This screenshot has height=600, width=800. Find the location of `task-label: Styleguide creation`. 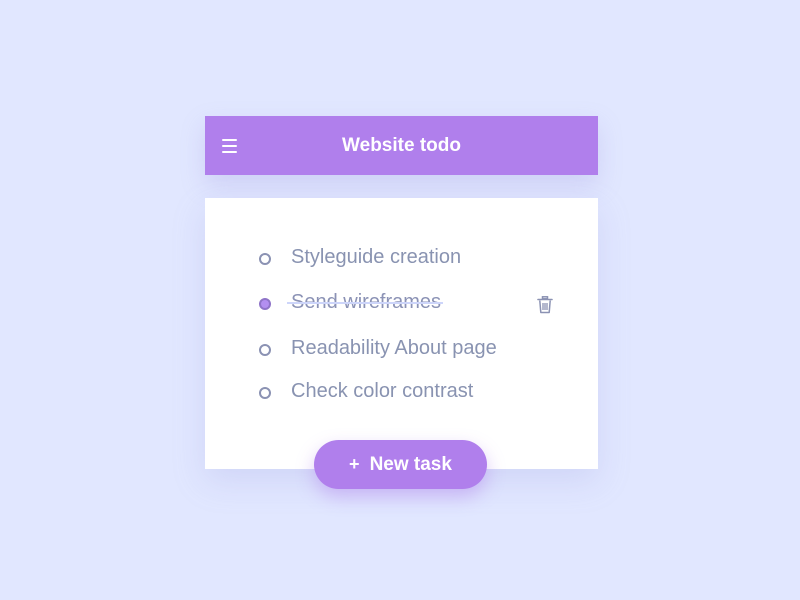

task-label: Styleguide creation is located at coordinates (376, 257).